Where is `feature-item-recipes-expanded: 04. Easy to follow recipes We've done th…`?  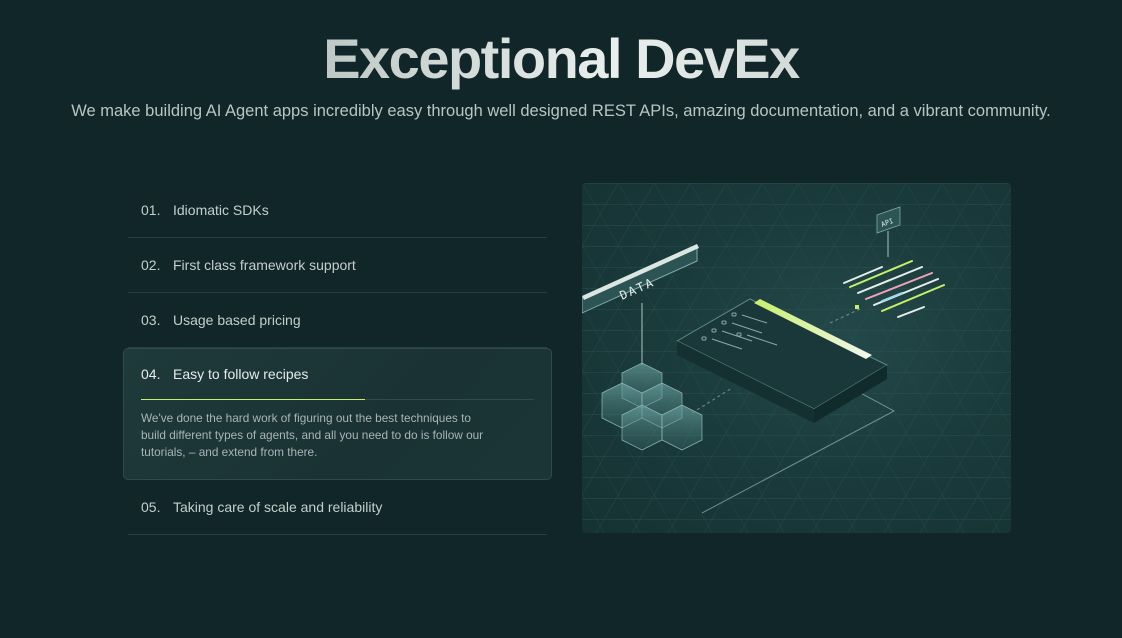 feature-item-recipes-expanded: 04. Easy to follow recipes We've done th… is located at coordinates (337, 414).